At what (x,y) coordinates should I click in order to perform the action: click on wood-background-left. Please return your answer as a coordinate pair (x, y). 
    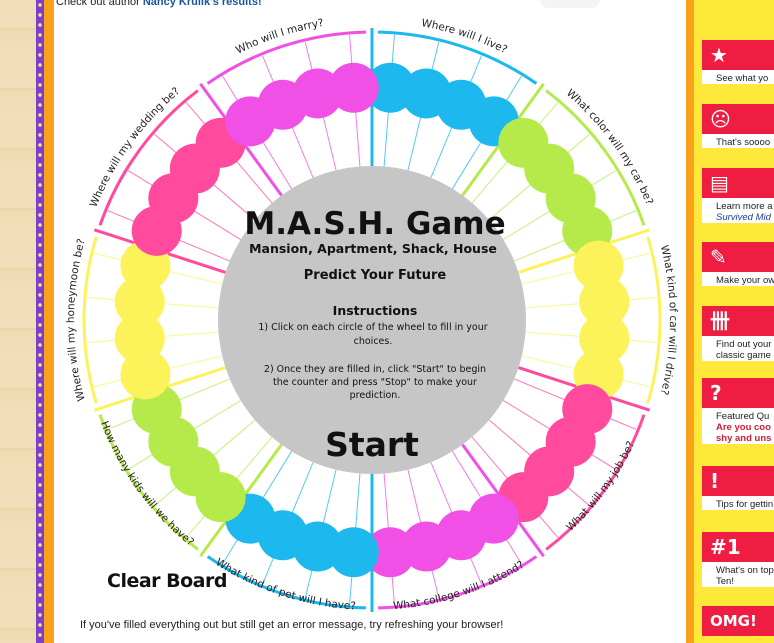
    Looking at the image, I should click on (18, 321).